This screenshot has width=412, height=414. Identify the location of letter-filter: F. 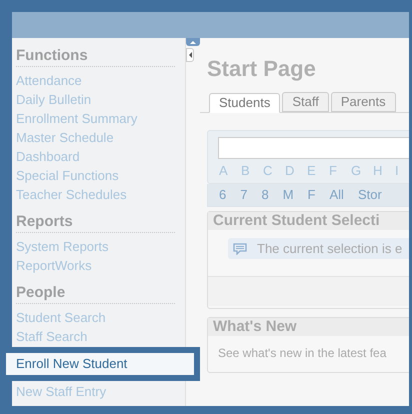
(335, 171).